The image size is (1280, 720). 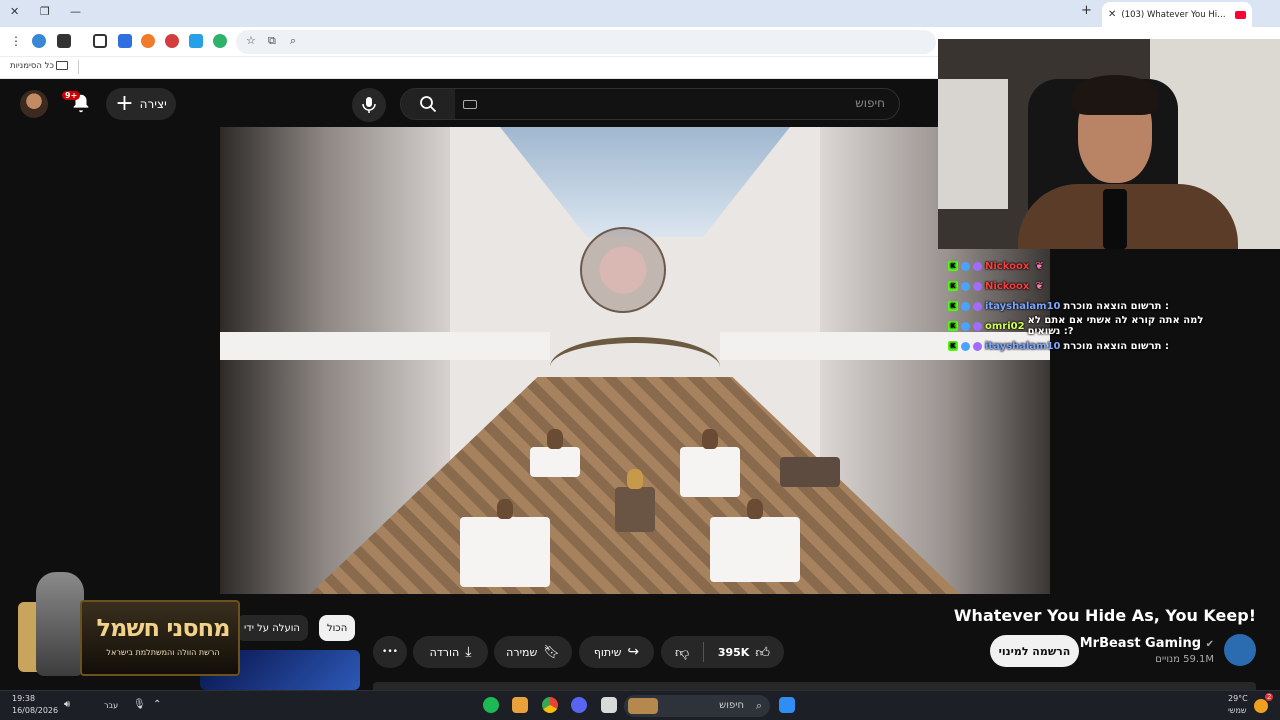 What do you see at coordinates (609, 705) in the screenshot?
I see `file-explorer-icon` at bounding box center [609, 705].